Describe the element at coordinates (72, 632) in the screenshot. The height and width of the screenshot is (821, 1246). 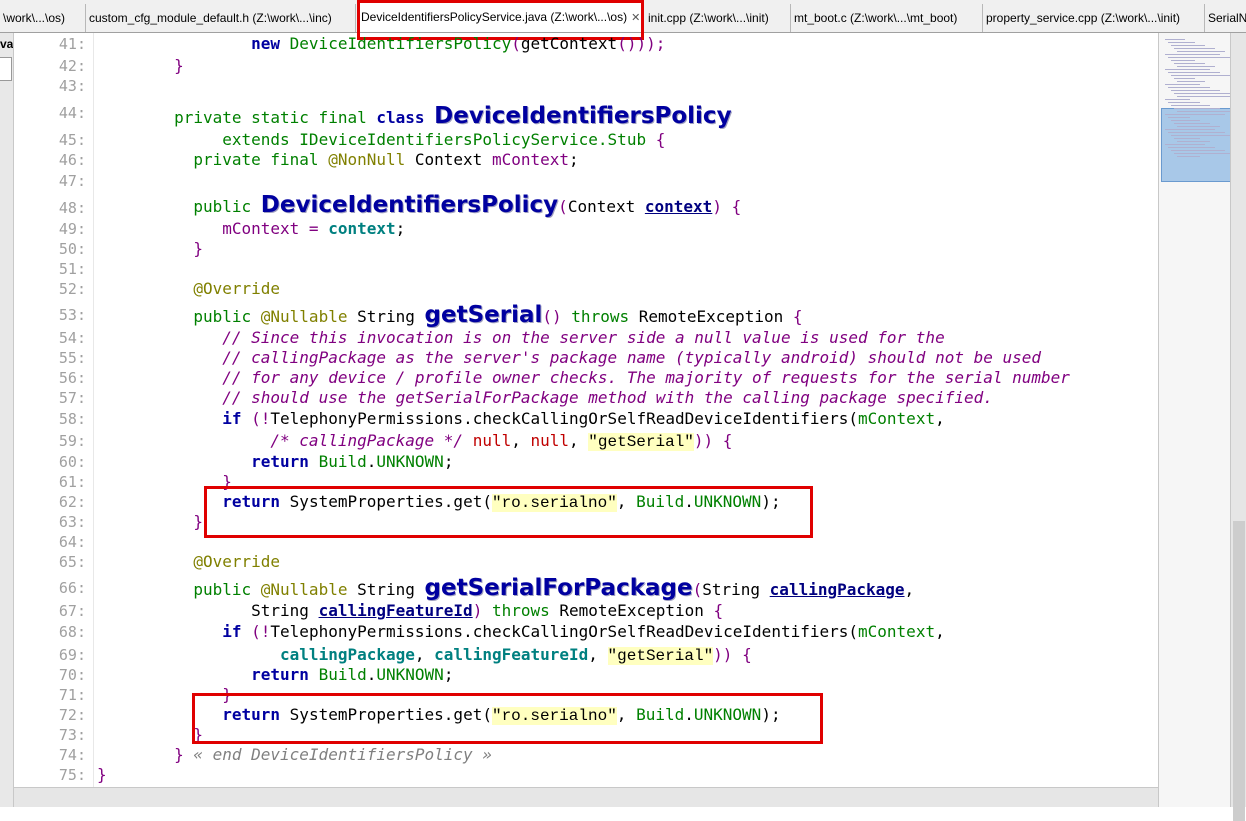
I see `line-number: 68:` at that location.